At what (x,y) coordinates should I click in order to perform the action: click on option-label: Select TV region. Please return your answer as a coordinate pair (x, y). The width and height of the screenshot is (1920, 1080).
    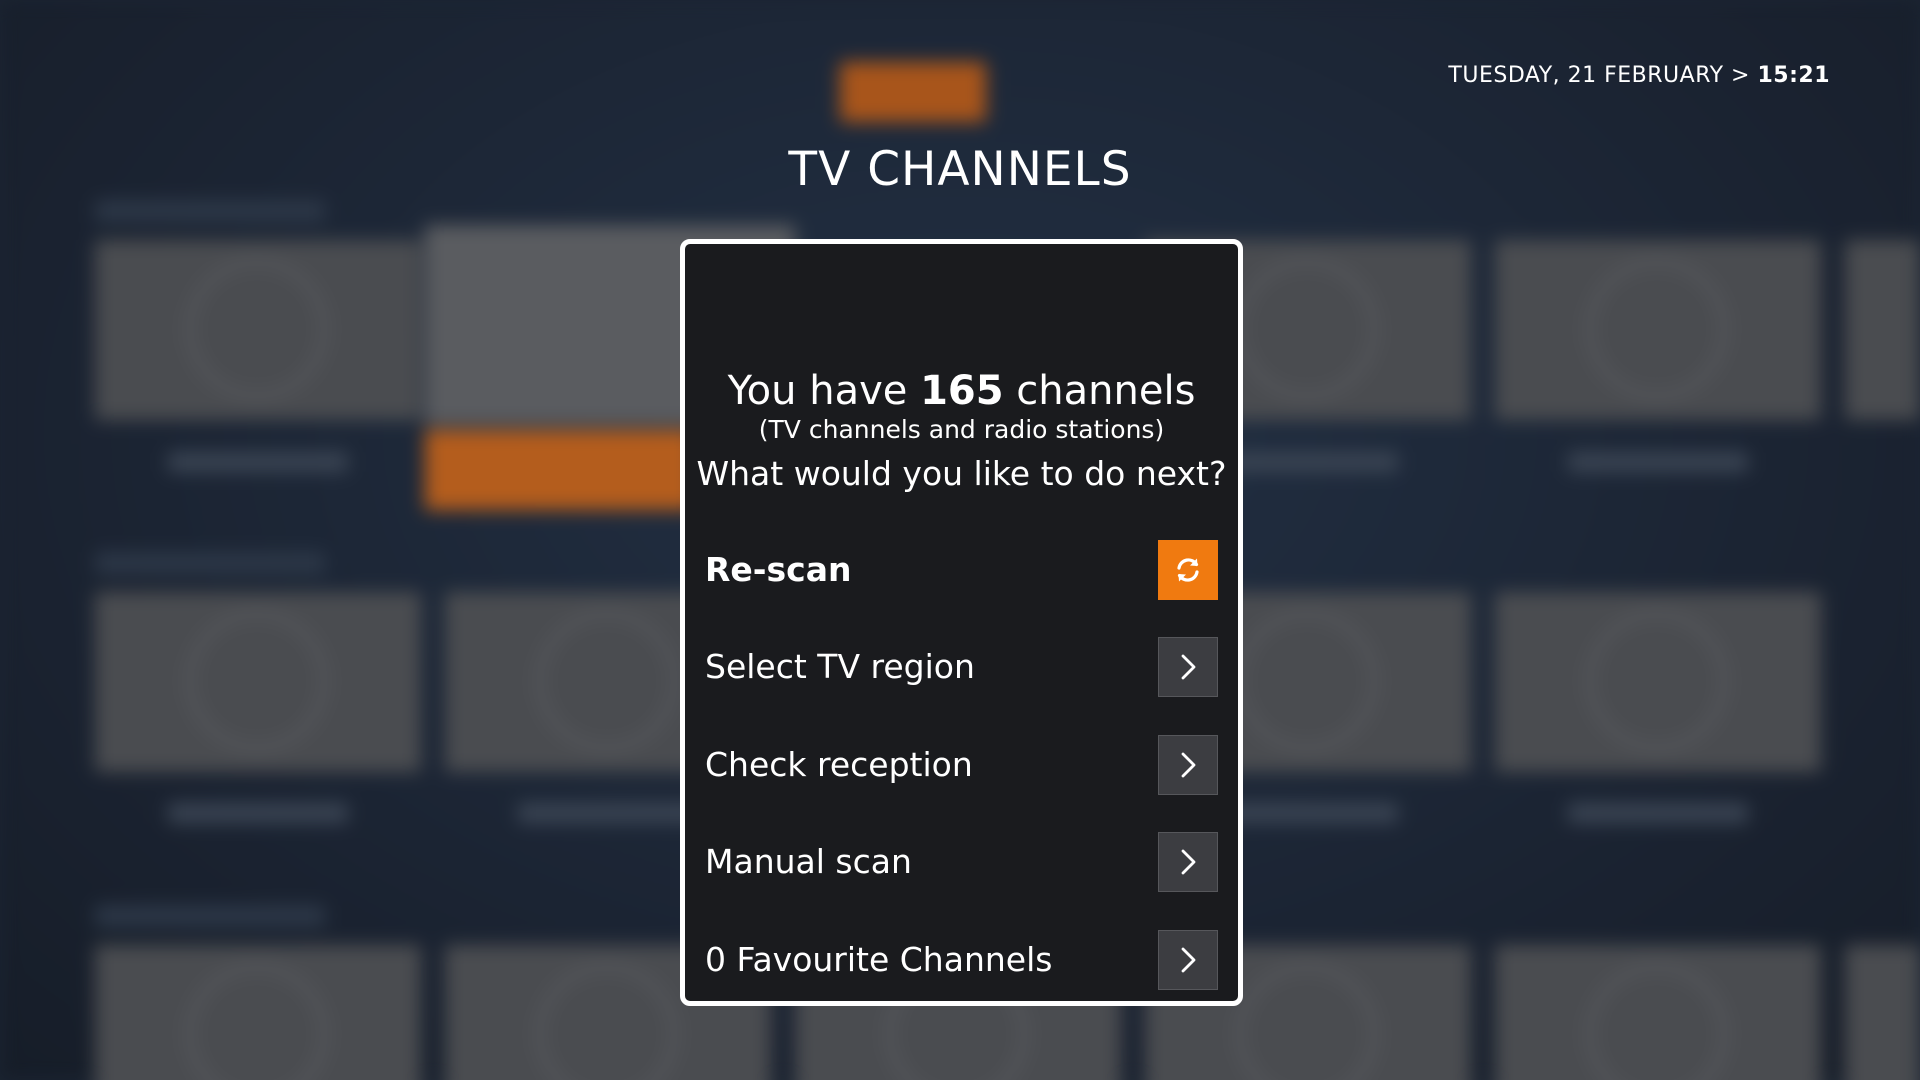
    Looking at the image, I should click on (840, 666).